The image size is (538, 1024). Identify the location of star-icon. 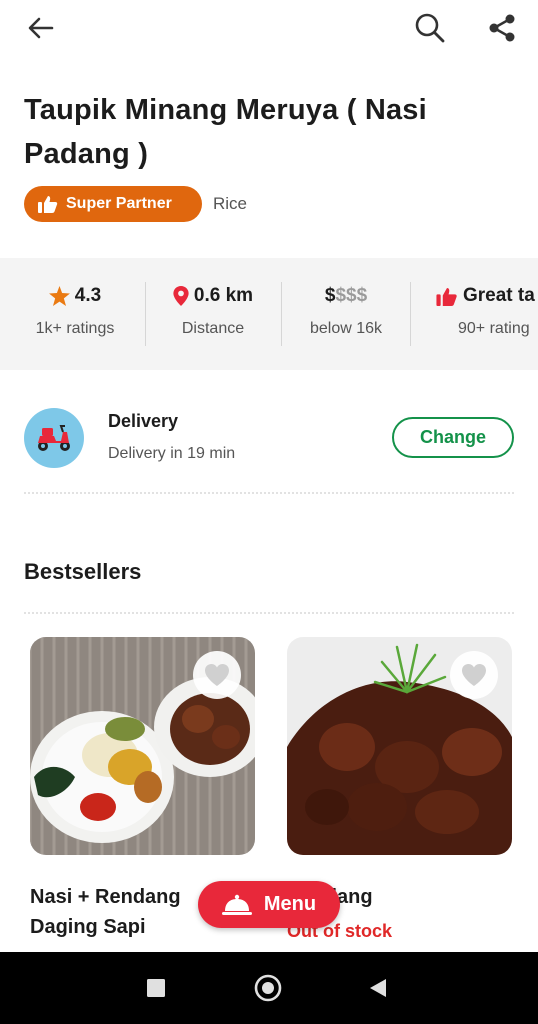
(59, 296).